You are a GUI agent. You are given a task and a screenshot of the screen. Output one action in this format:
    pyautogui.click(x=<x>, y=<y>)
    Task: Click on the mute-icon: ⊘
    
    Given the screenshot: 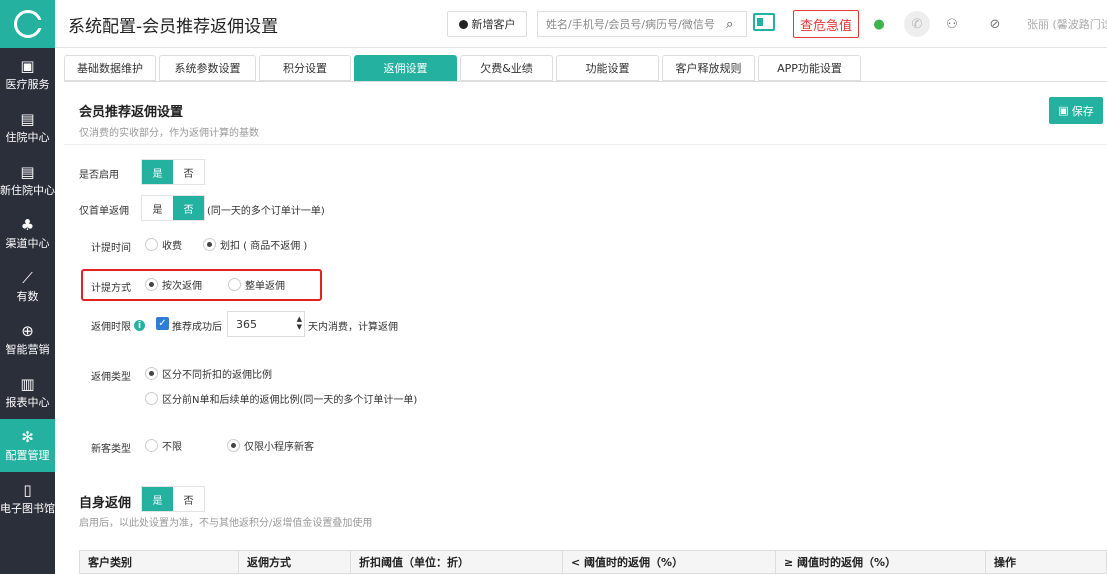 What is the action you would take?
    pyautogui.click(x=995, y=24)
    